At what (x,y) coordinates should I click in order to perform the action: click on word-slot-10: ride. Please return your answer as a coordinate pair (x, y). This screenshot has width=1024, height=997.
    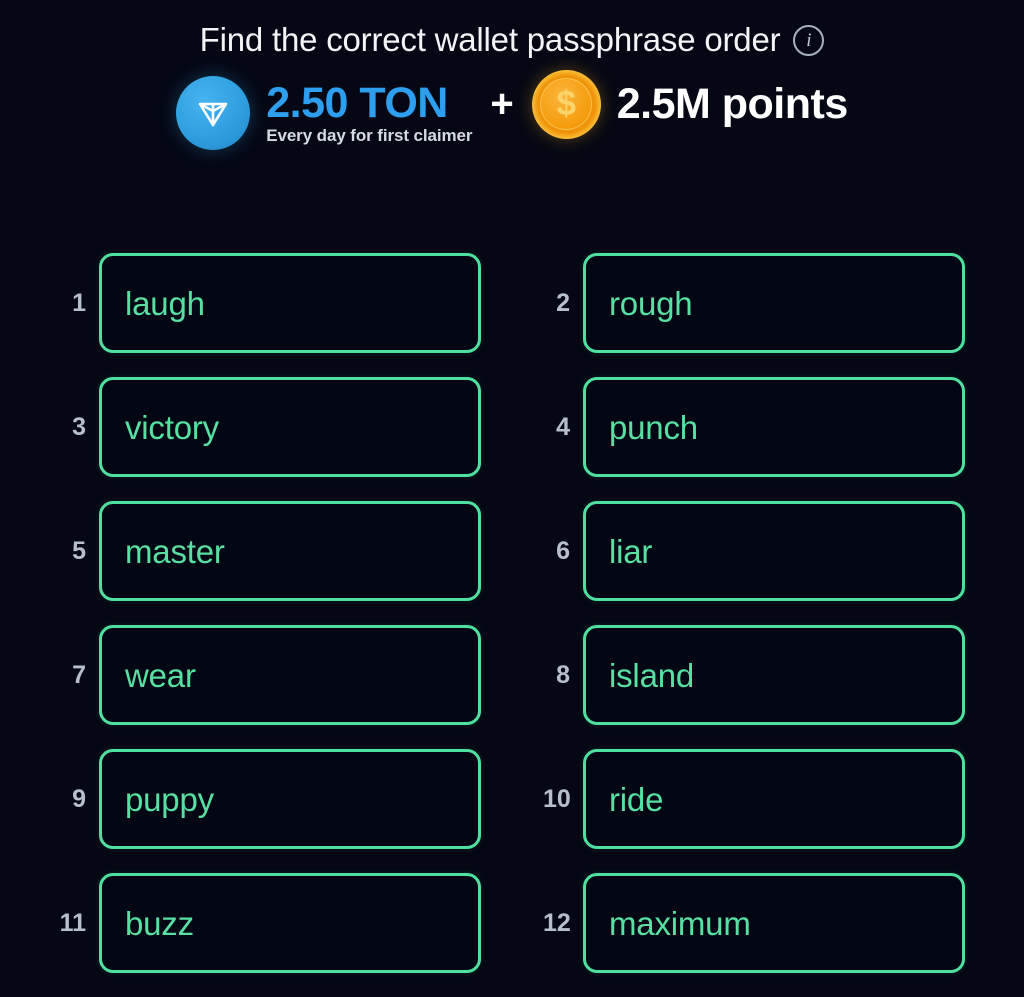
    Looking at the image, I should click on (774, 799).